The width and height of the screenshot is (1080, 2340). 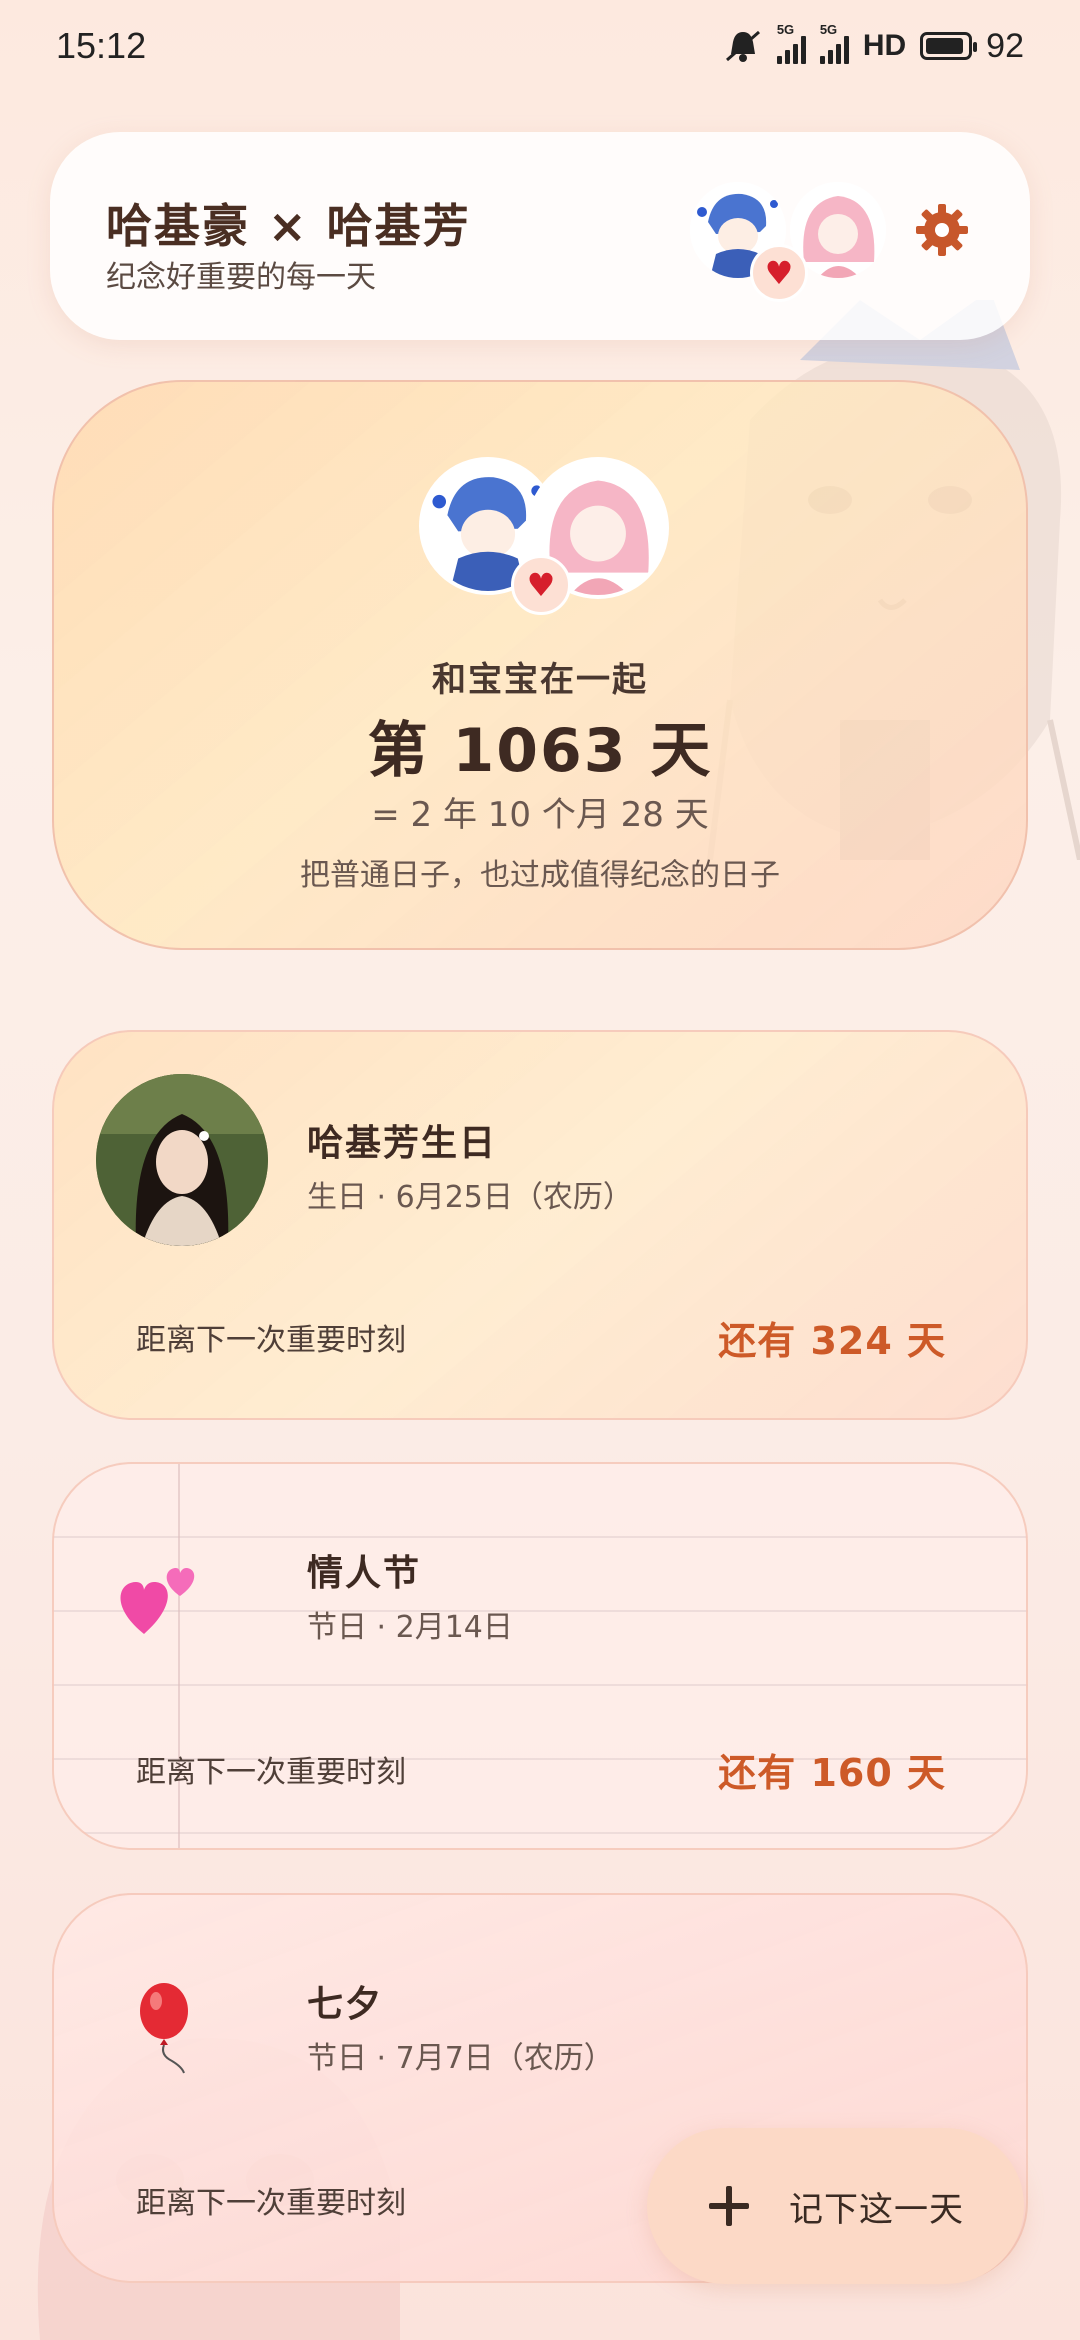 I want to click on together-label: 和宝宝在一起, so click(x=540, y=680).